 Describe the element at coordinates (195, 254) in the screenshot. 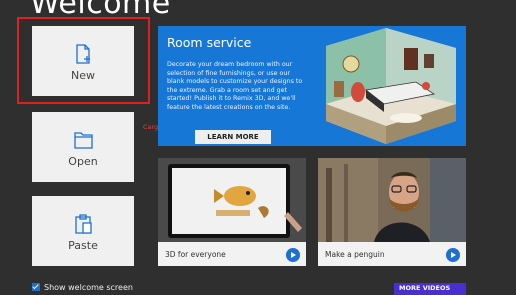

I see `video-label: 3D for everyone` at that location.